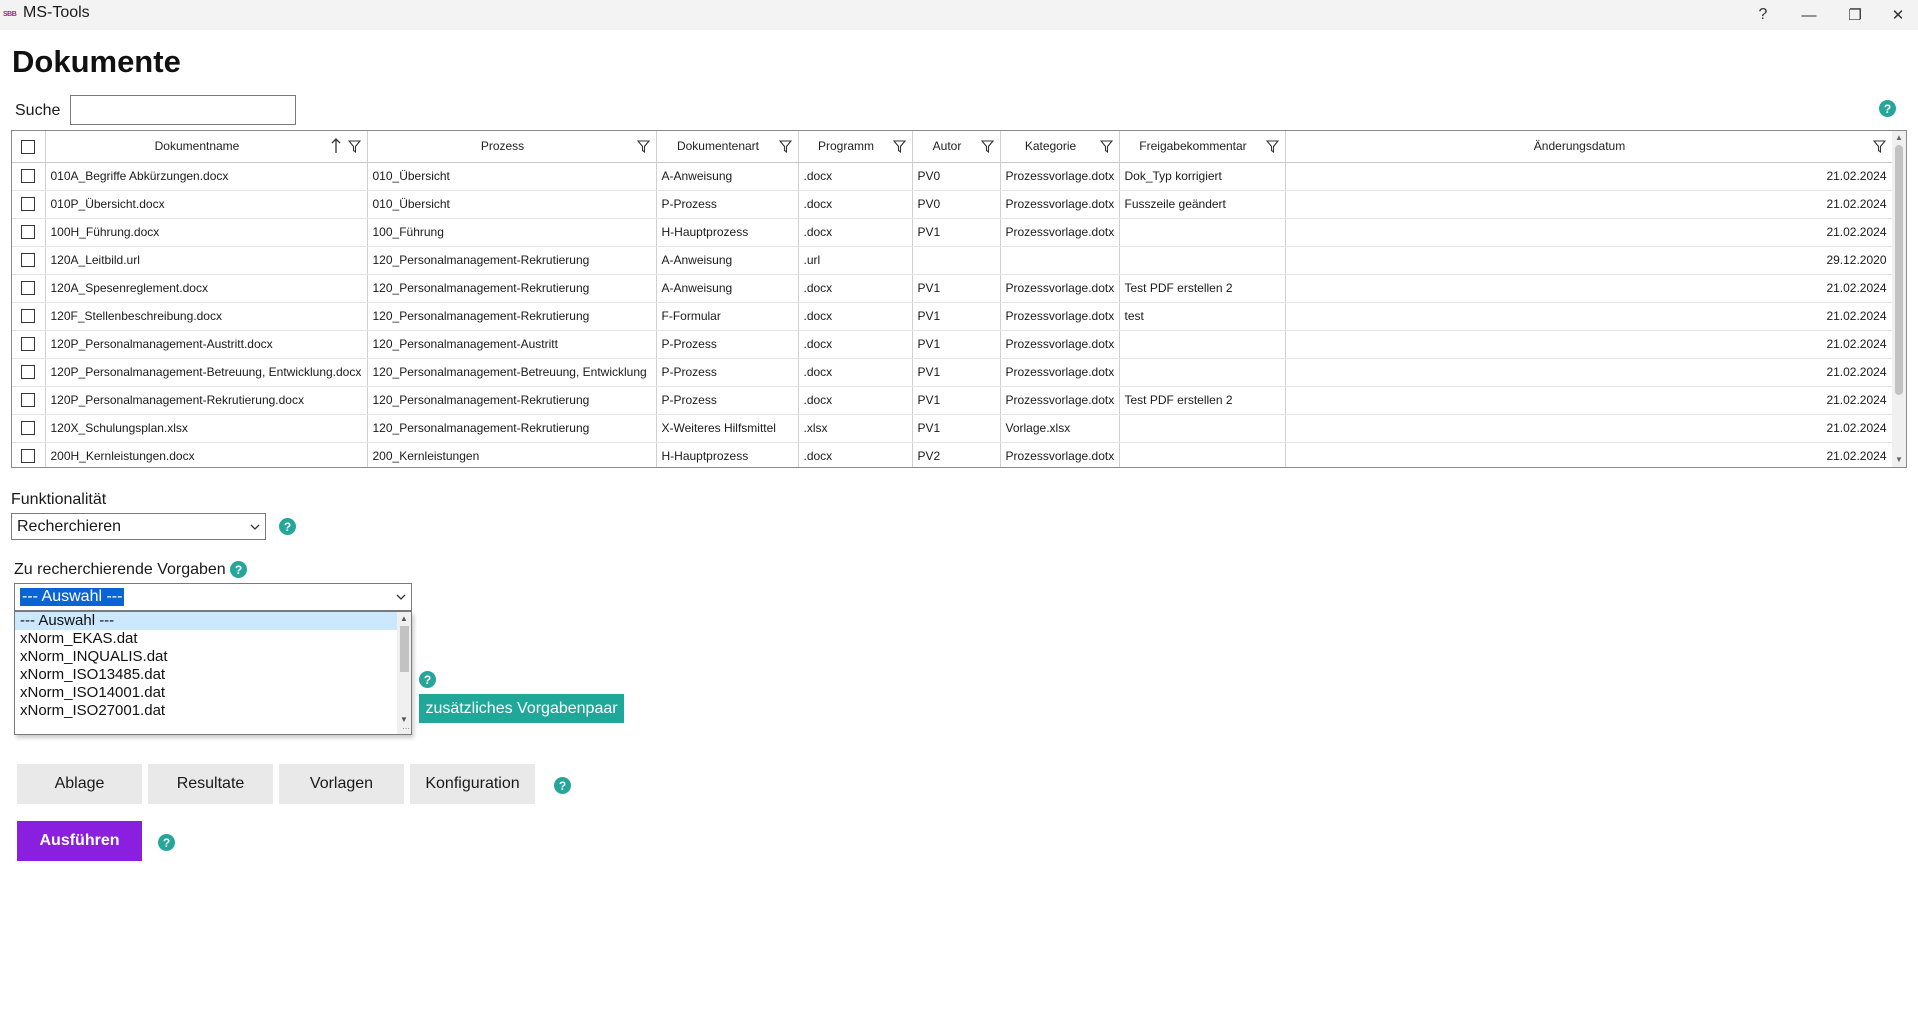 The height and width of the screenshot is (1036, 1918). I want to click on window-close-button: ✕, so click(1898, 15).